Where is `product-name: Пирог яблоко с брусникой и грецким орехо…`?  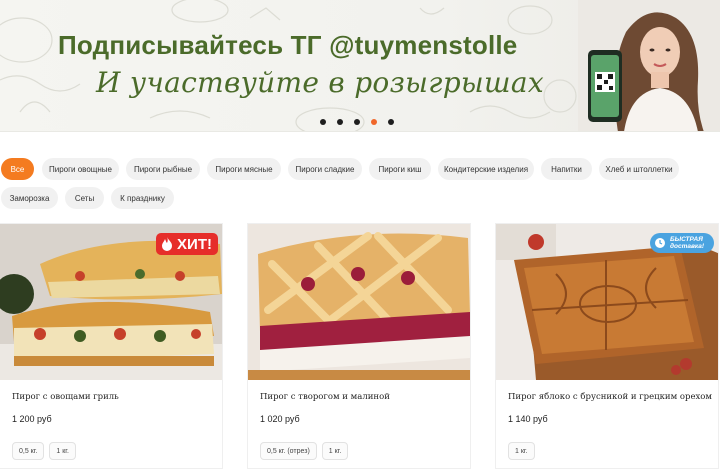 product-name: Пирог яблоко с брусникой и грецким орехо… is located at coordinates (610, 397).